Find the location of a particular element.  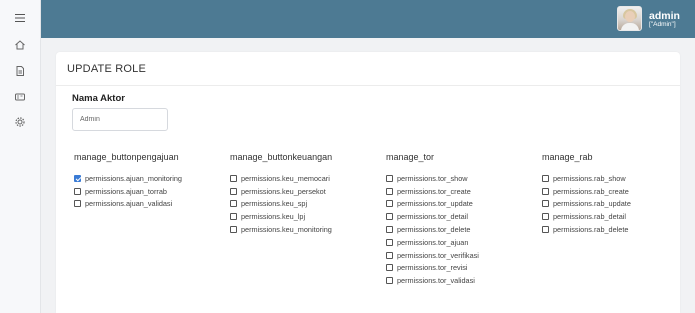

permission-label: permissions.ajuan_validasi is located at coordinates (129, 204).